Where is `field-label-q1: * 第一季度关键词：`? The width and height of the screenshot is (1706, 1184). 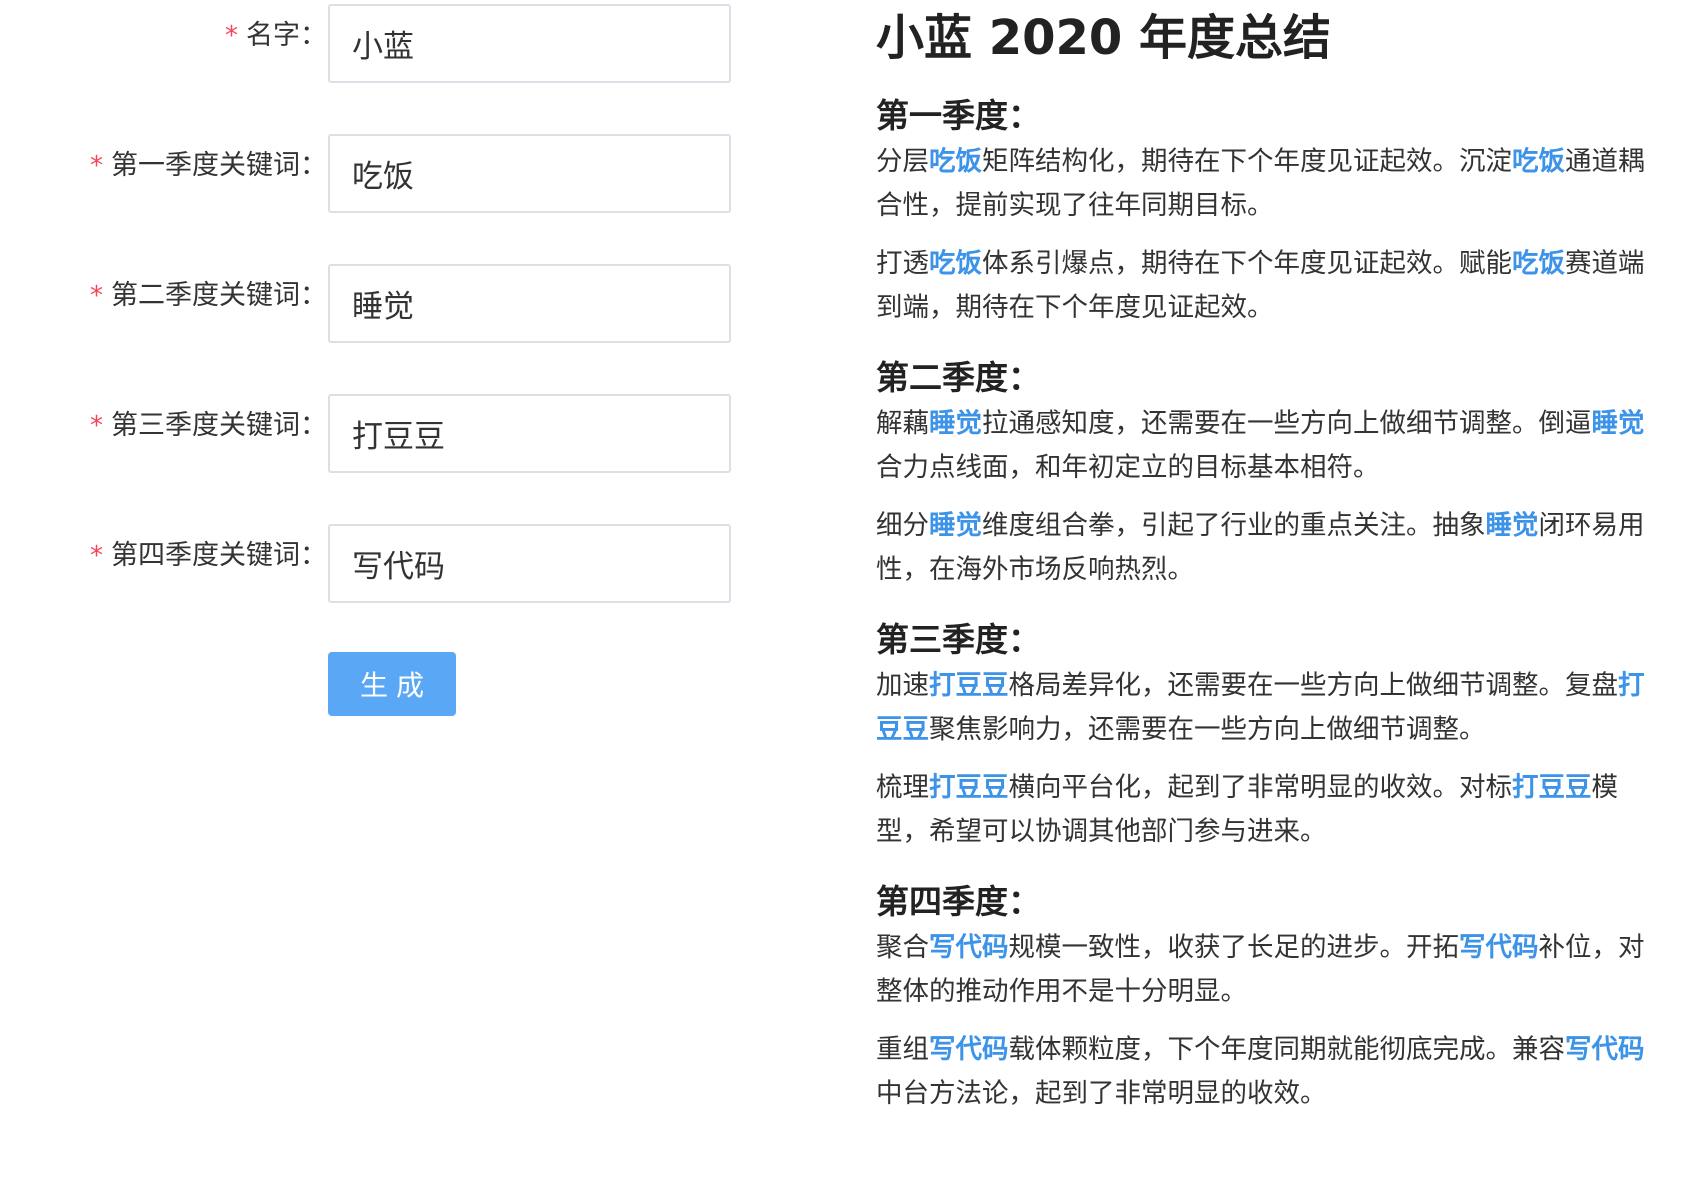 field-label-q1: * 第一季度关键词： is located at coordinates (208, 165).